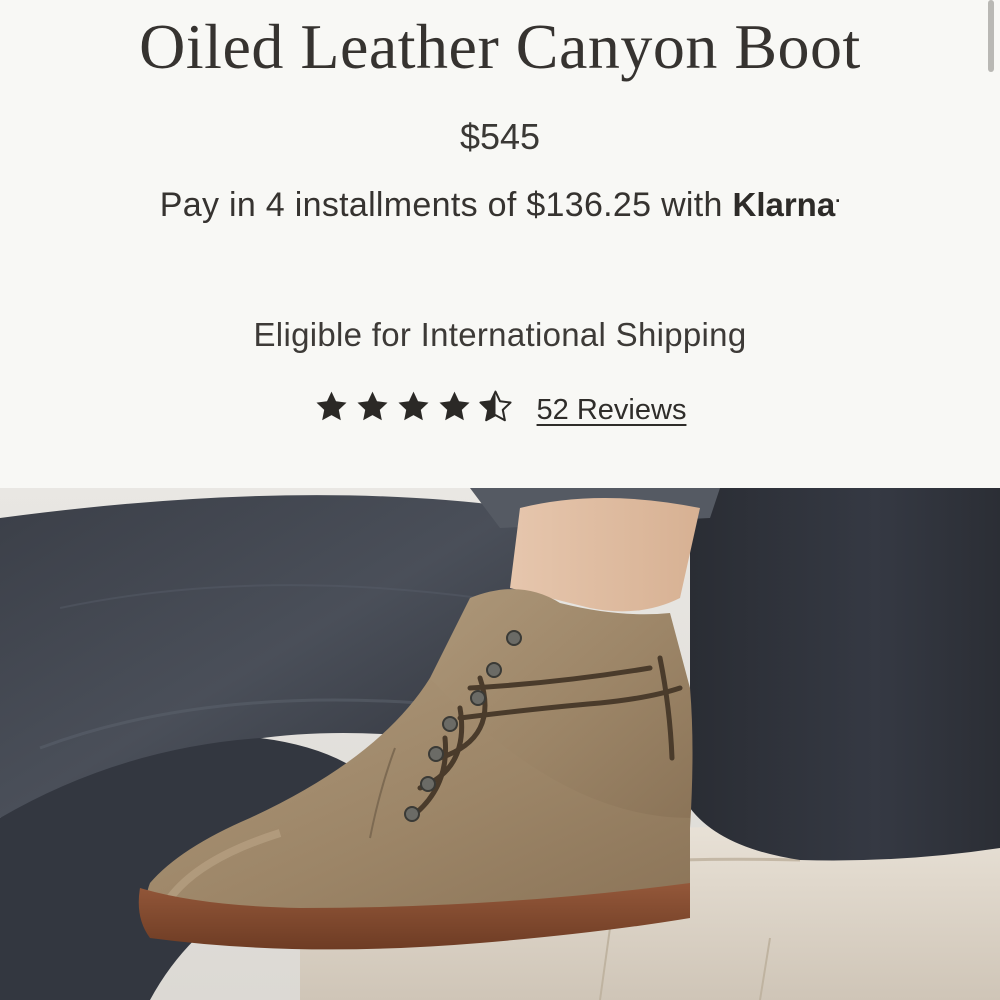 This screenshot has height=1000, width=1000. I want to click on shipping-eligibility: Eligible for International Shipping, so click(500, 334).